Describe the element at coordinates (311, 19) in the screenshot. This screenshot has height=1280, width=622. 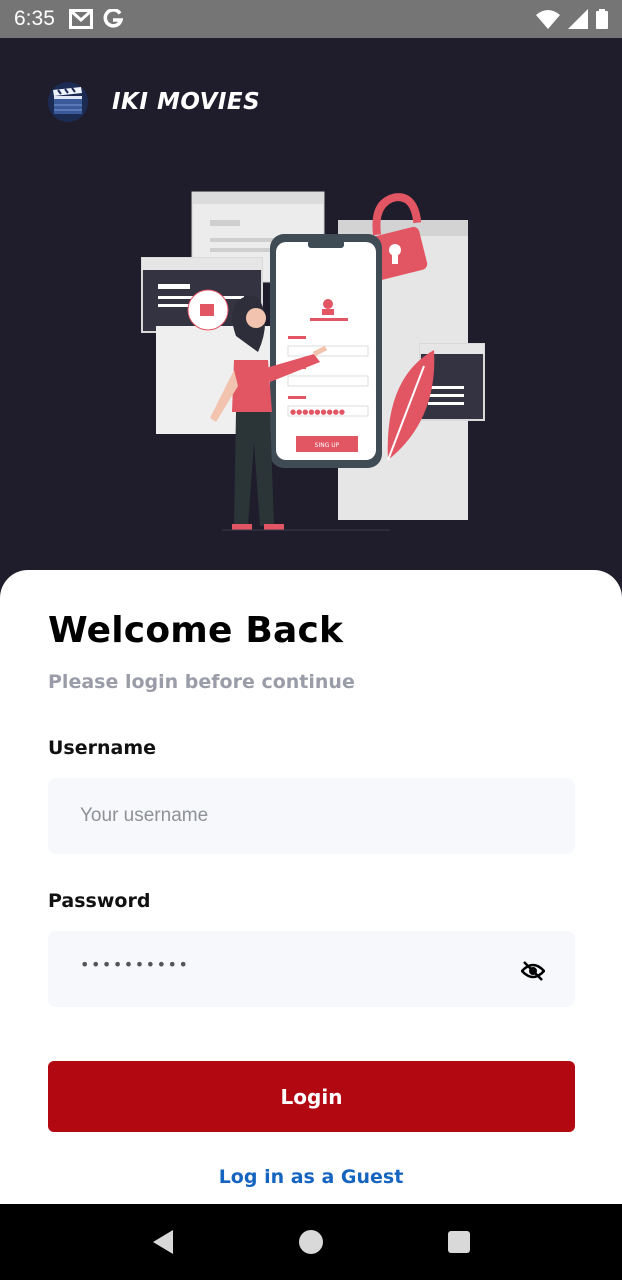
I see `status-bar: 6:35` at that location.